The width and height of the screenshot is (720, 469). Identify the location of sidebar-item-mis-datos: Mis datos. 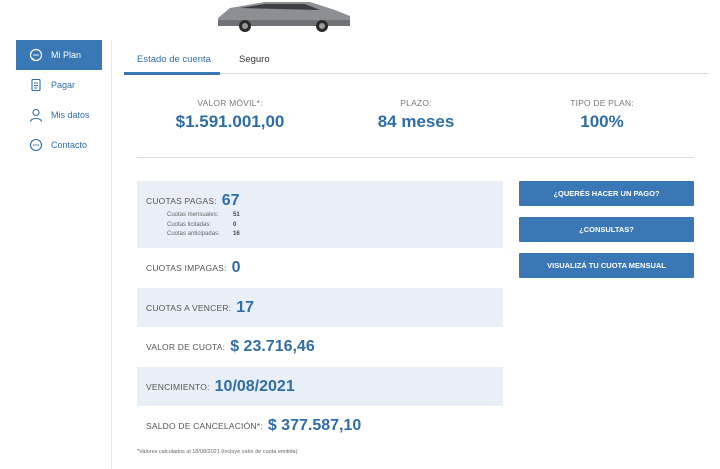
(59, 115).